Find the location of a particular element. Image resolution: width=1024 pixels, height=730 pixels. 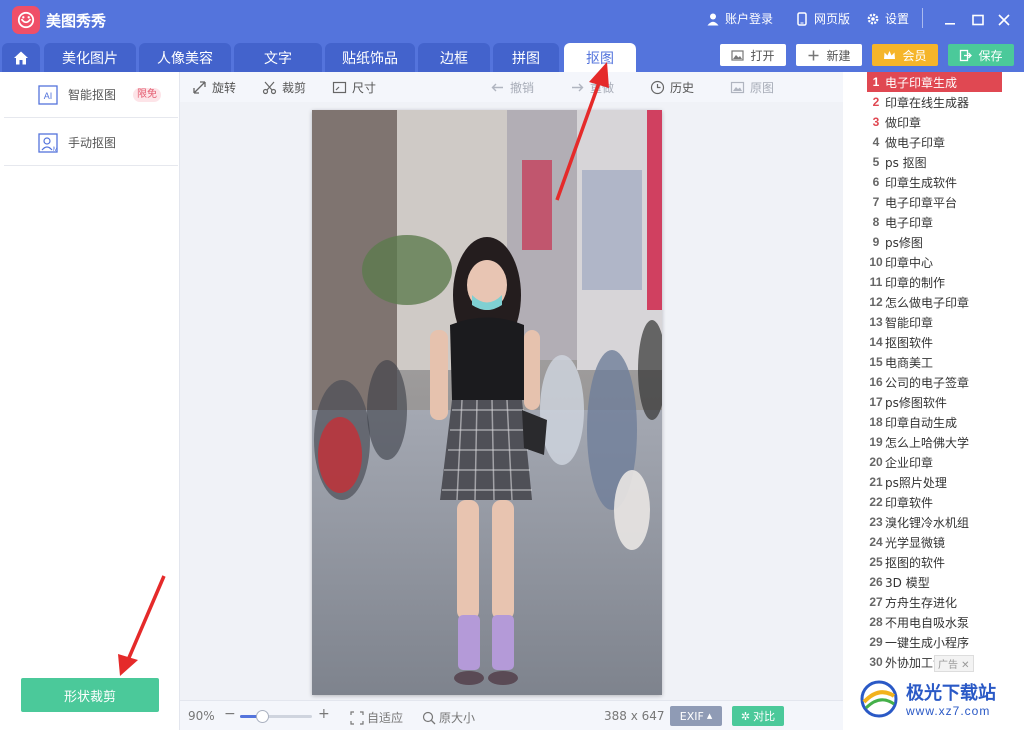

ad-keyword-item: 28 不用电自吸水泵 is located at coordinates (934, 622).